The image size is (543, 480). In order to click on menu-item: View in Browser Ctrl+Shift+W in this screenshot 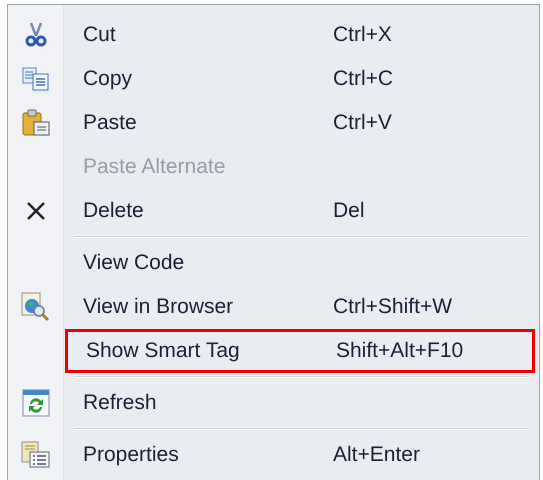, I will do `click(273, 307)`.